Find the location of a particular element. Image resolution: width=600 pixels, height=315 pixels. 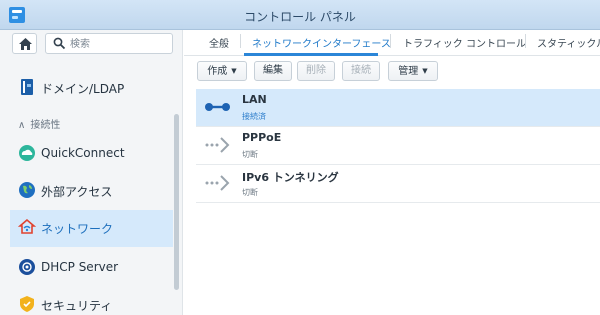

title-bar: コントロール パネル is located at coordinates (300, 15).